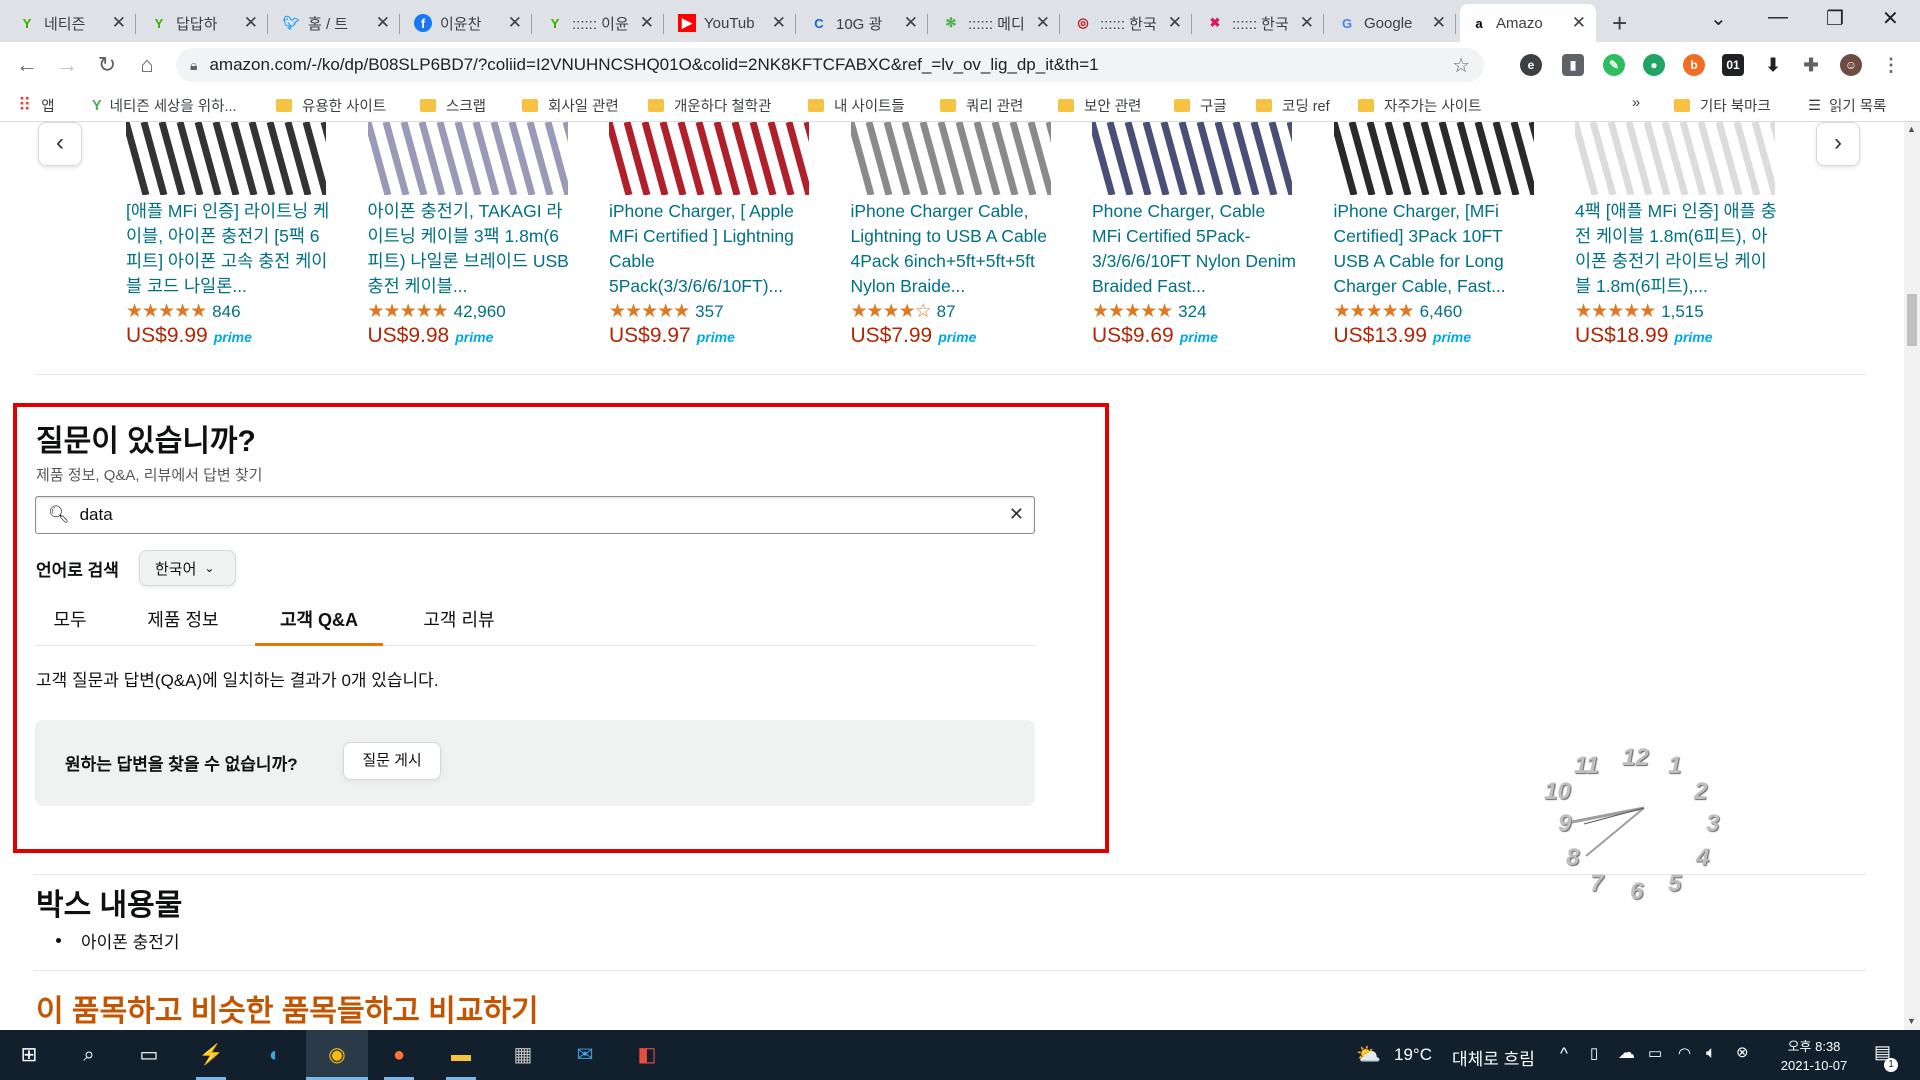 The height and width of the screenshot is (1080, 1920). Describe the element at coordinates (211, 1055) in the screenshot. I see `app-pinned-icon: ⚡` at that location.